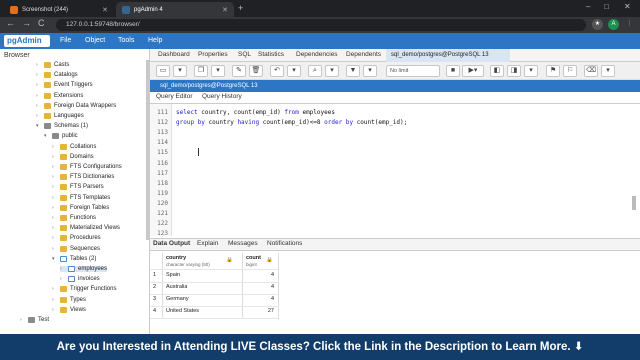 The height and width of the screenshot is (360, 640). Describe the element at coordinates (95, 40) in the screenshot. I see `menu-object: Object` at that location.